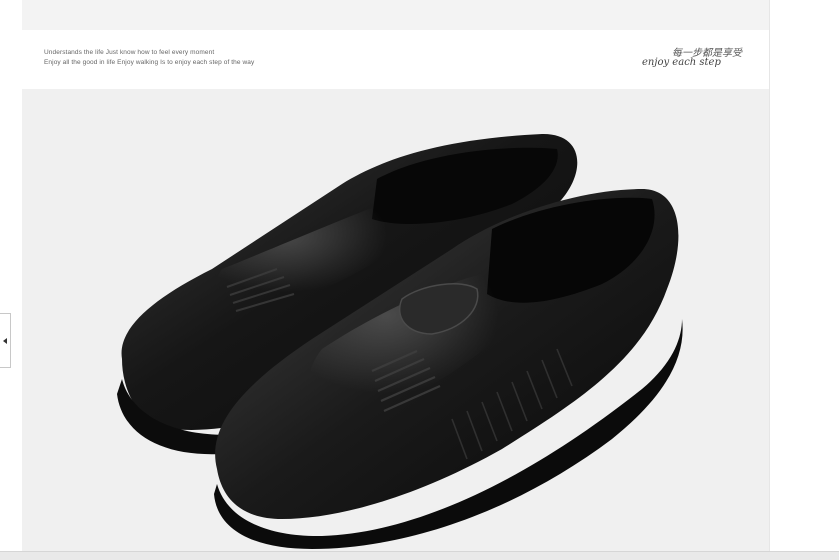 The image size is (839, 560). Describe the element at coordinates (681, 62) in the screenshot. I see `signature-english: enjoy each step` at that location.